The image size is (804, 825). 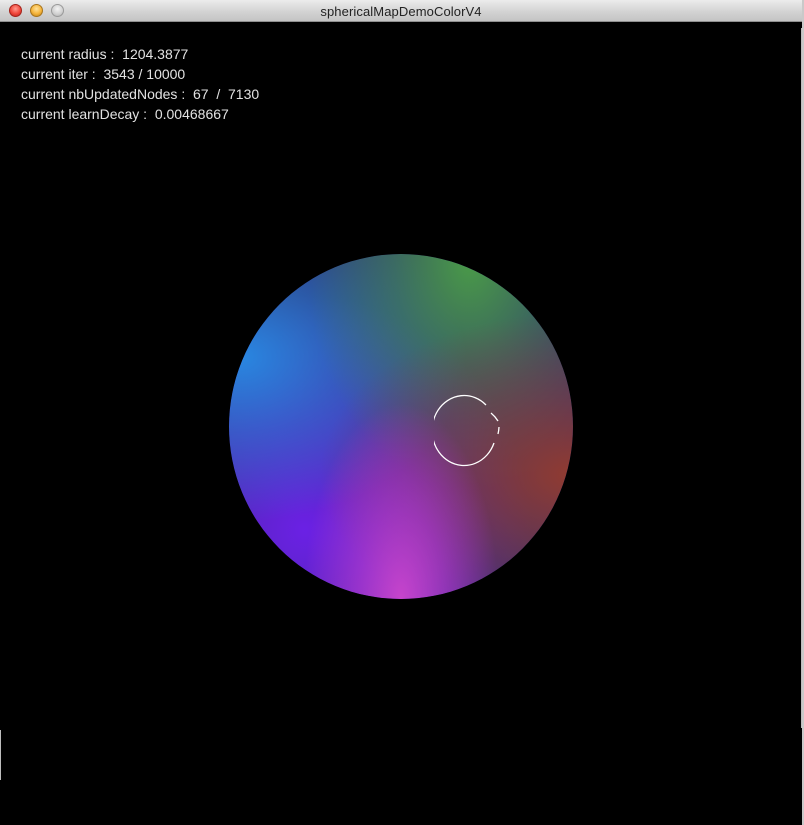 I want to click on brush-ring-icon, so click(x=467, y=430).